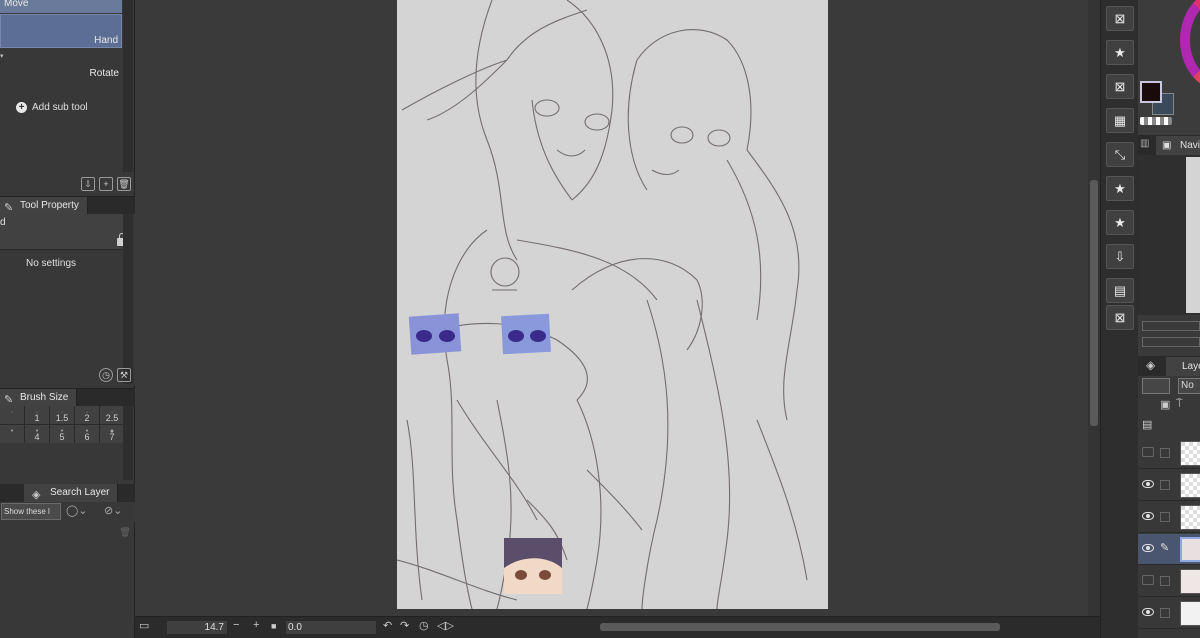 The image size is (1200, 638). What do you see at coordinates (273, 626) in the screenshot?
I see `fit-icon: ■` at bounding box center [273, 626].